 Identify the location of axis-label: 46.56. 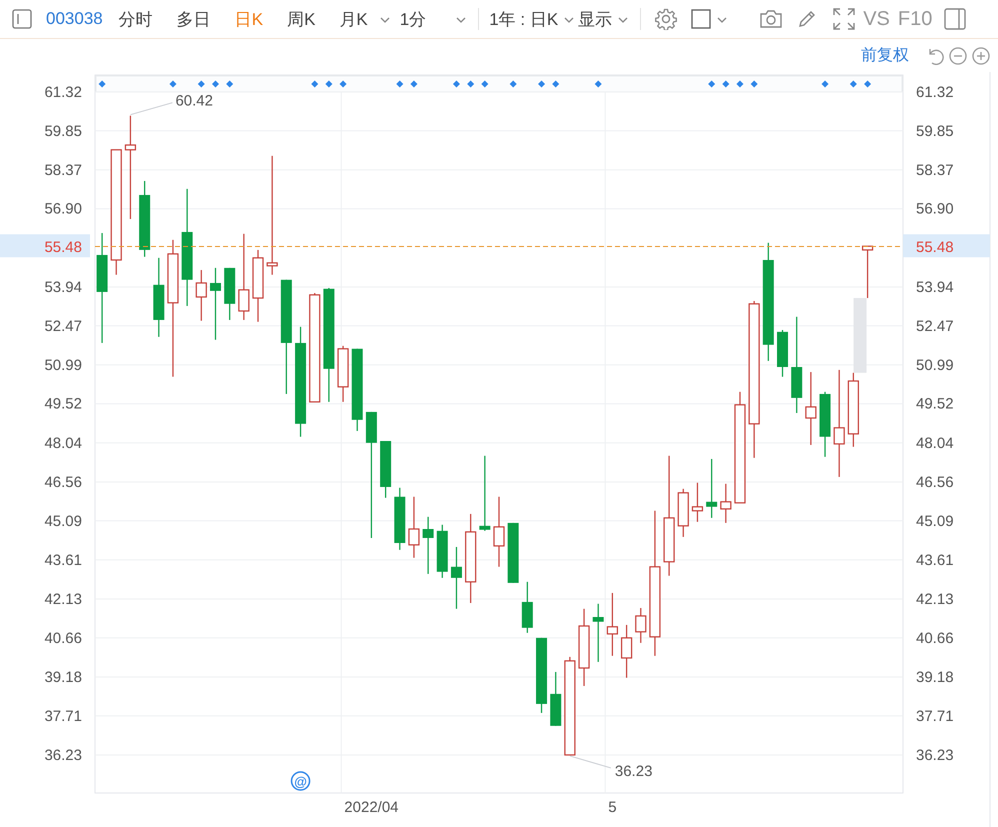
(63, 482).